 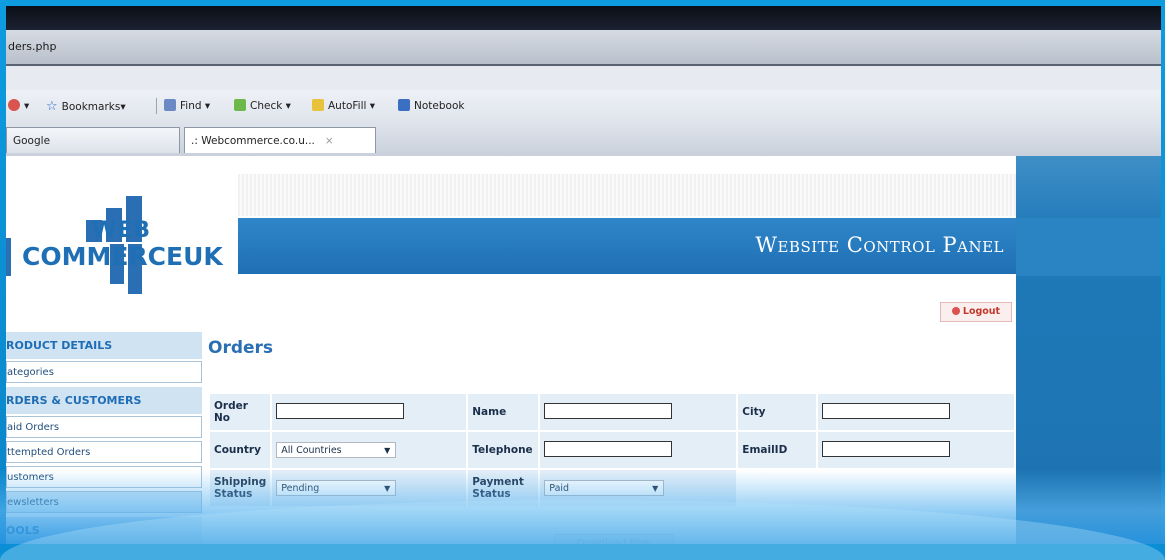 I want to click on sidebar-heading-orders: RDERS & CUSTOMERS, so click(x=104, y=400).